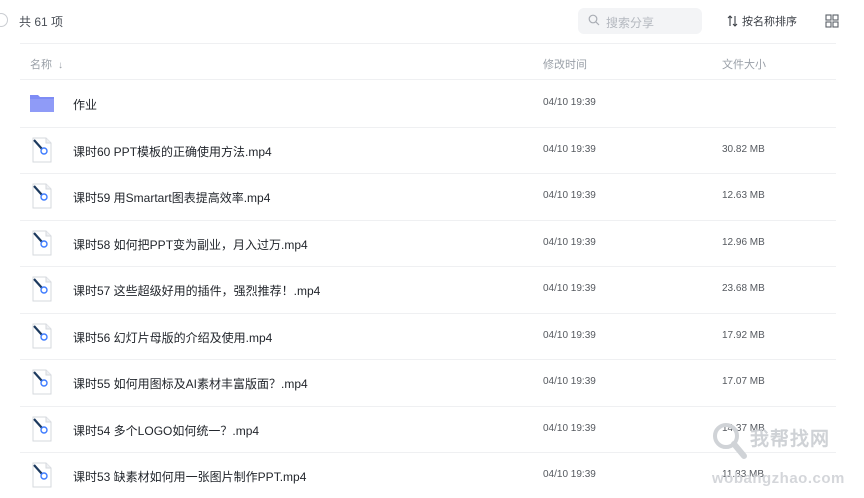 The height and width of the screenshot is (498, 864). I want to click on file-name: 课时59 用Smartart图表提高效率.mp4, so click(171, 197).